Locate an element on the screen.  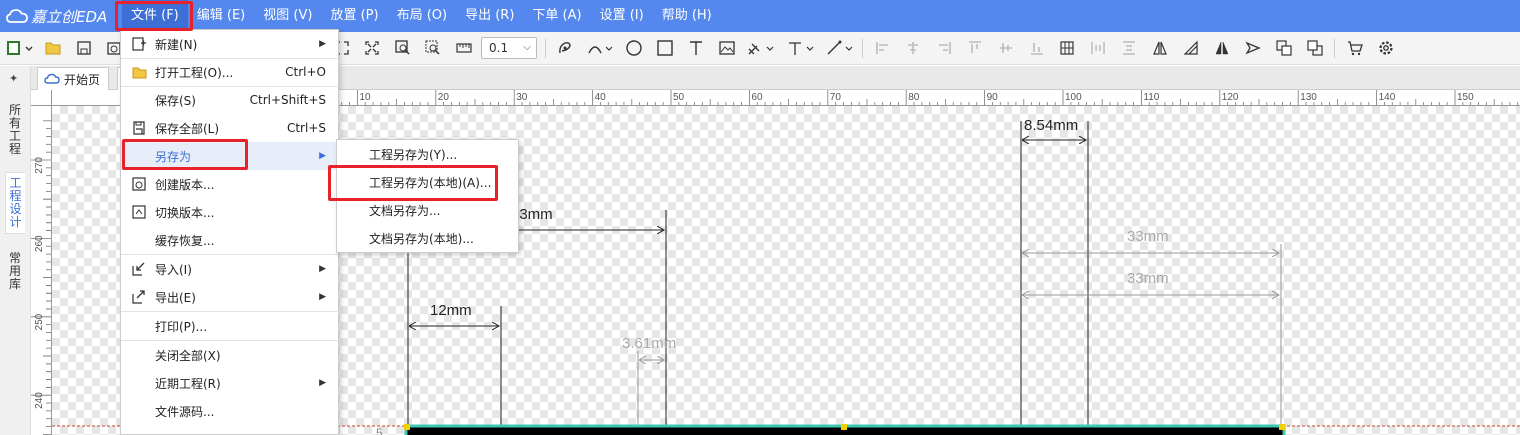
switch-version-icon is located at coordinates (139, 212).